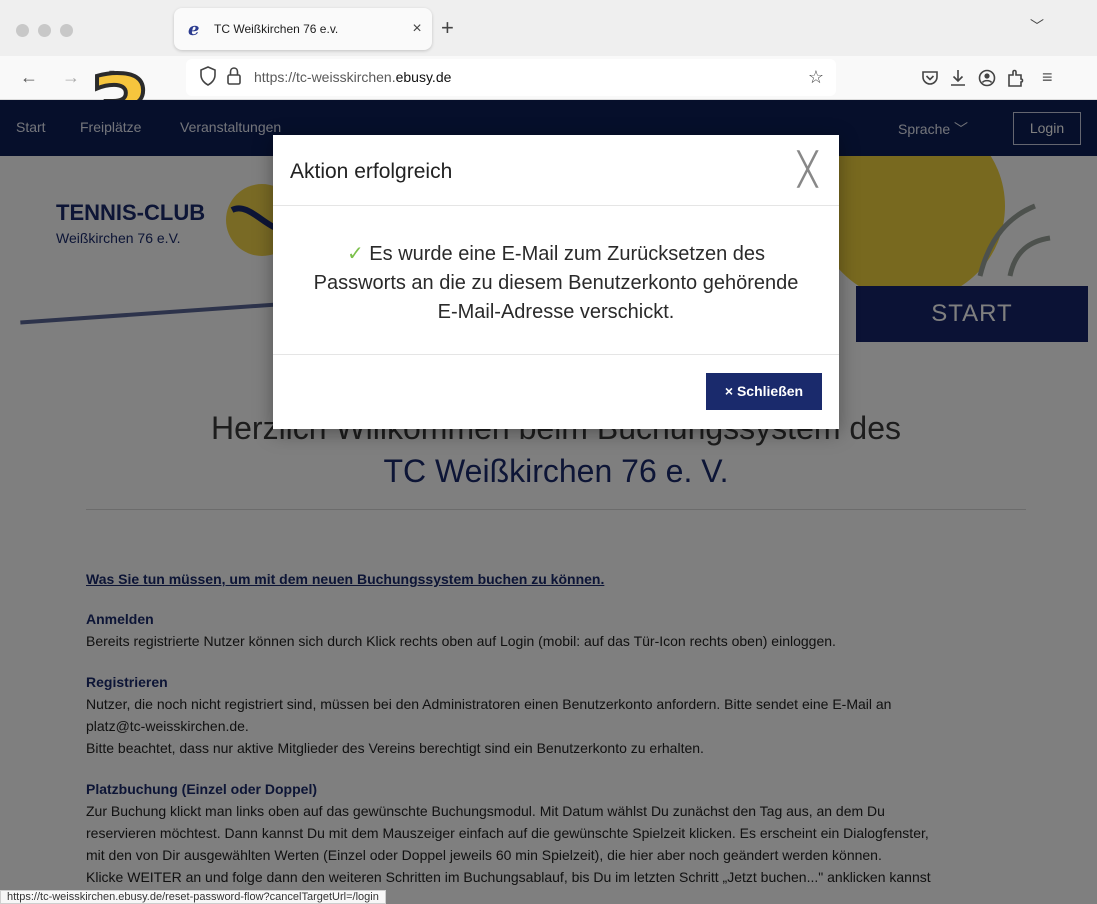  Describe the element at coordinates (770, 391) in the screenshot. I see `close-button-label: Schließen` at that location.